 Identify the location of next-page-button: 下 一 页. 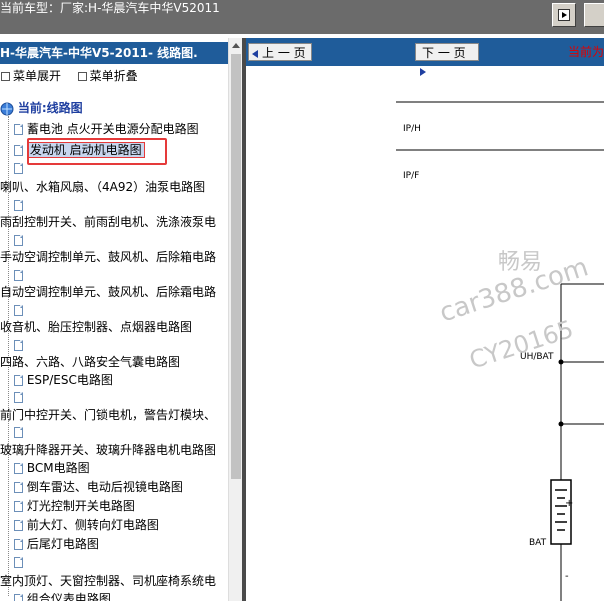
(447, 59).